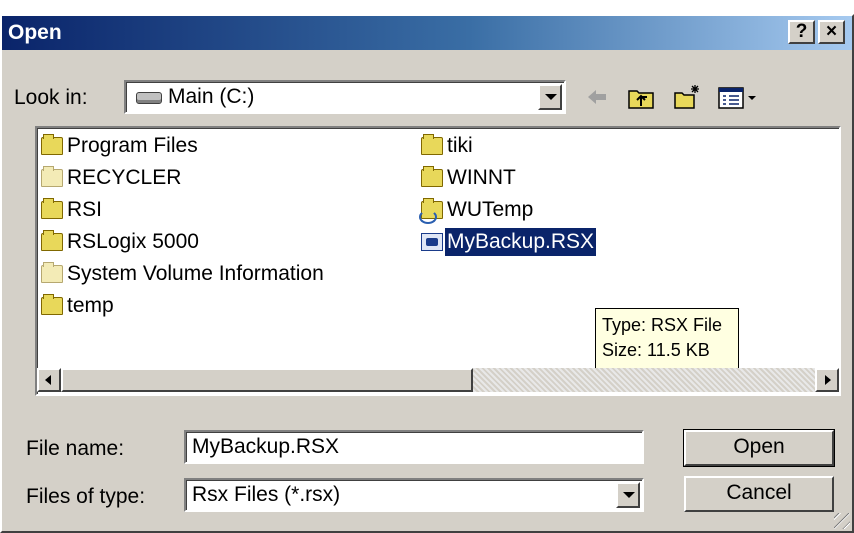 The height and width of the screenshot is (533, 854). Describe the element at coordinates (266, 494) in the screenshot. I see `file-type-value: Rsx Files (*.rsx)` at that location.